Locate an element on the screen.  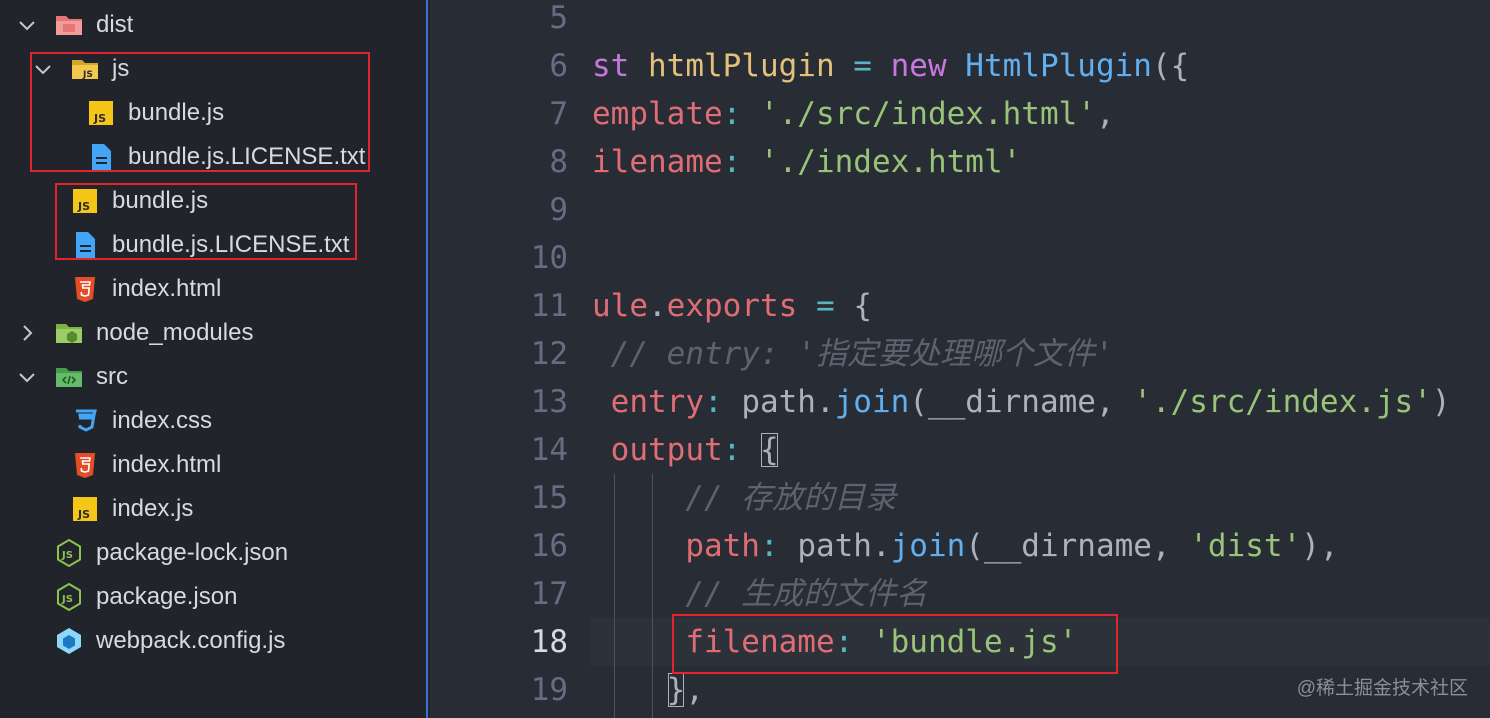
code-line: // 存放的目录 is located at coordinates (744, 498).